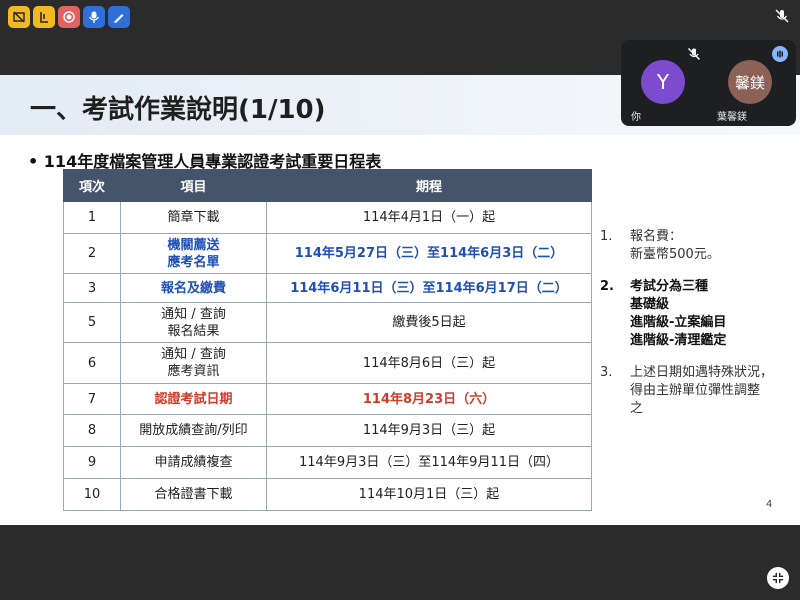 This screenshot has width=800, height=600. Describe the element at coordinates (178, 110) in the screenshot. I see `slide-title: 一、考試作業說明(1/10)` at that location.